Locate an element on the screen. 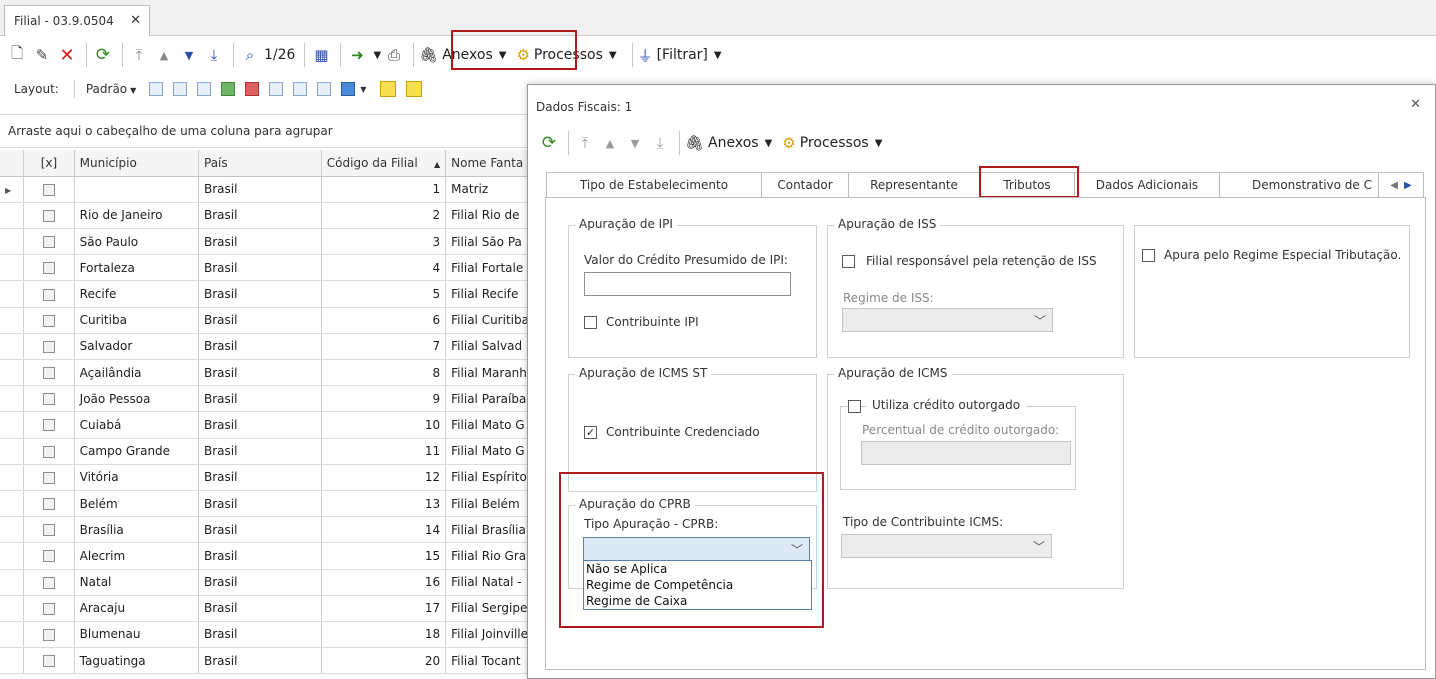 This screenshot has height=679, width=1436. layout-edit-icon is located at coordinates (324, 89).